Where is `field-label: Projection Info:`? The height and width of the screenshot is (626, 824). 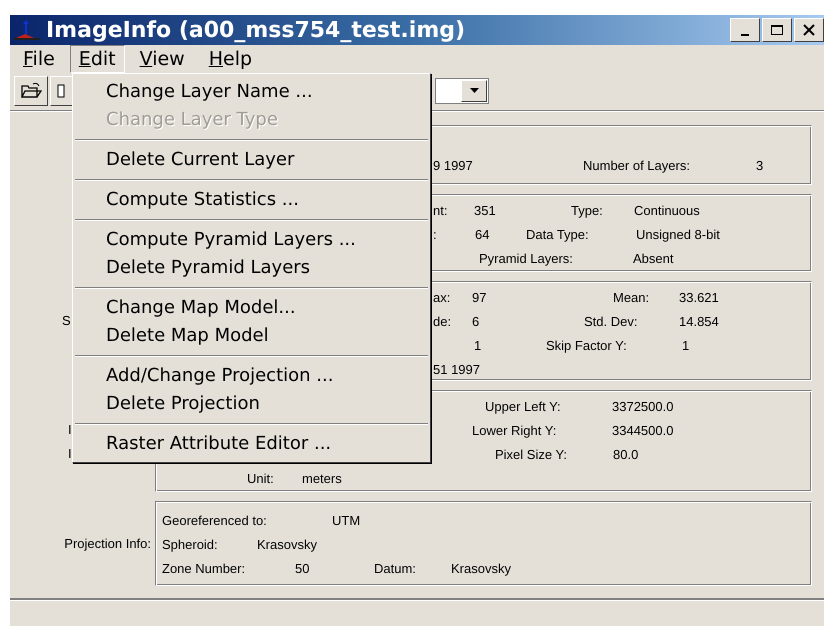 field-label: Projection Info: is located at coordinates (107, 543).